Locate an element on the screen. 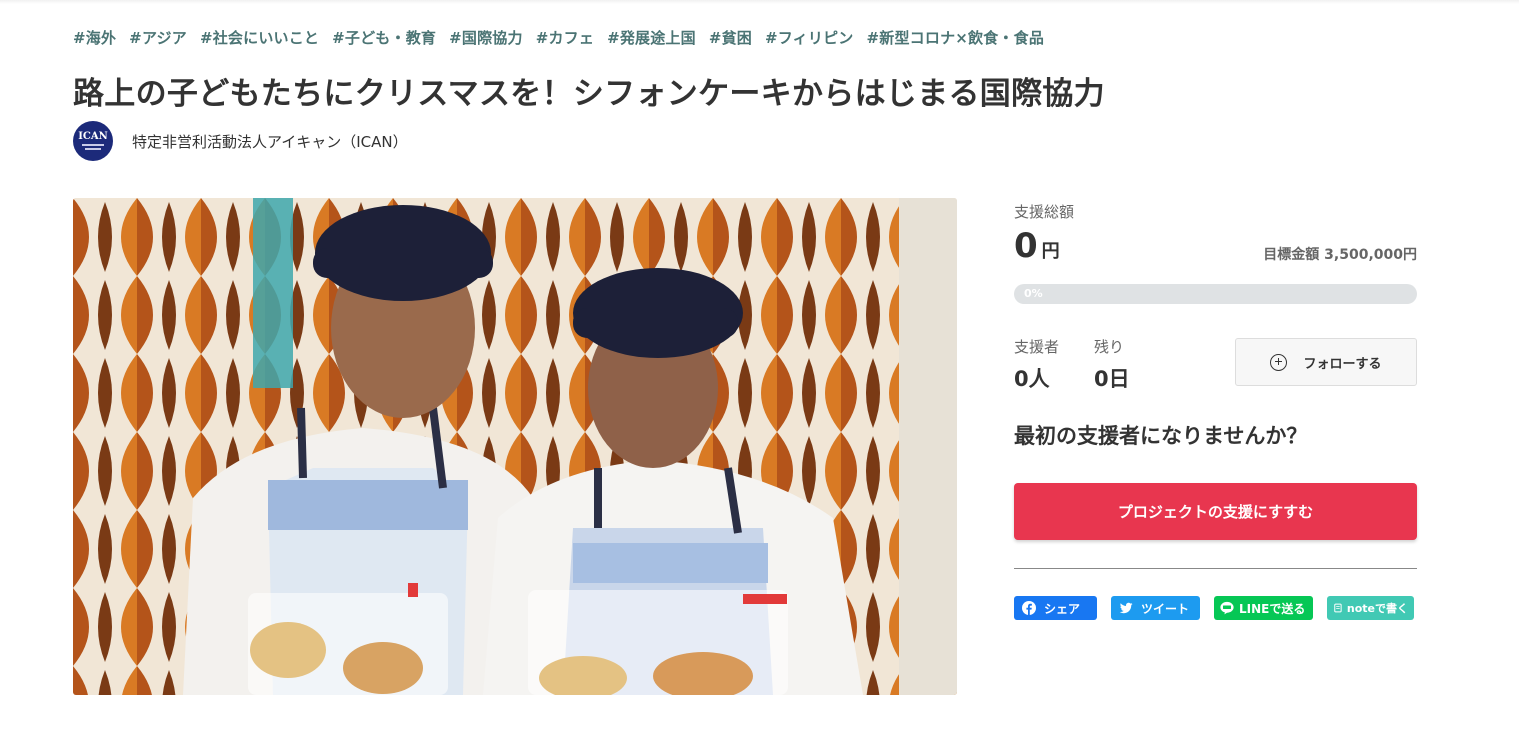 The image size is (1519, 736). share-buttons: シェア ツイート LINEで送る noteで書く is located at coordinates (1214, 608).